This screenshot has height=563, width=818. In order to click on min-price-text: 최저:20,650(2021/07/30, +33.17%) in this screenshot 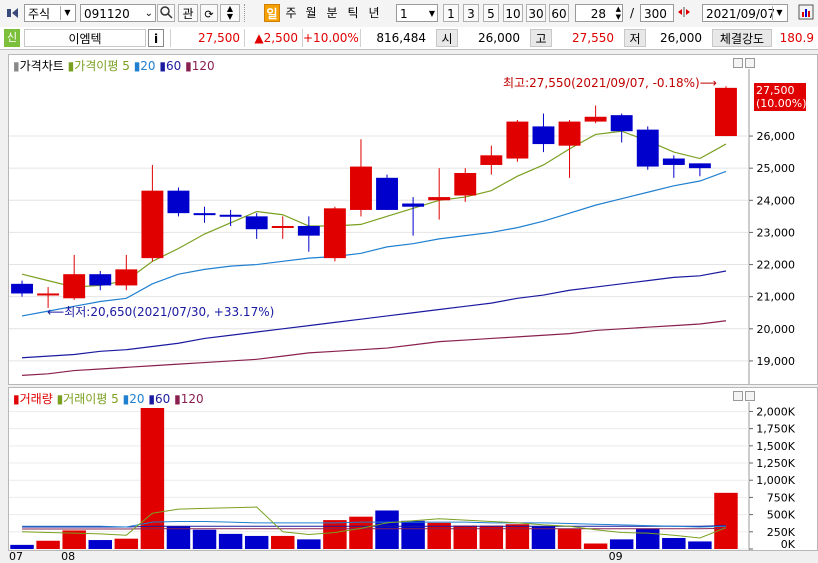, I will do `click(169, 312)`.